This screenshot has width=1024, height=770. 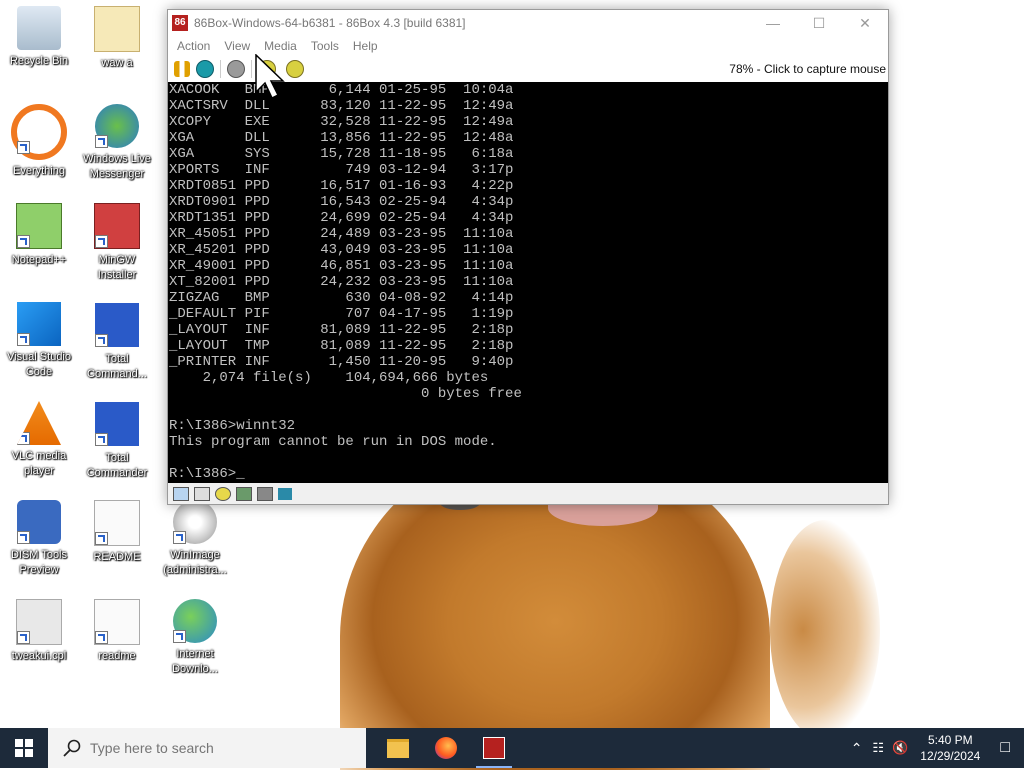 I want to click on desktop-icon-label: waw a, so click(x=117, y=63).